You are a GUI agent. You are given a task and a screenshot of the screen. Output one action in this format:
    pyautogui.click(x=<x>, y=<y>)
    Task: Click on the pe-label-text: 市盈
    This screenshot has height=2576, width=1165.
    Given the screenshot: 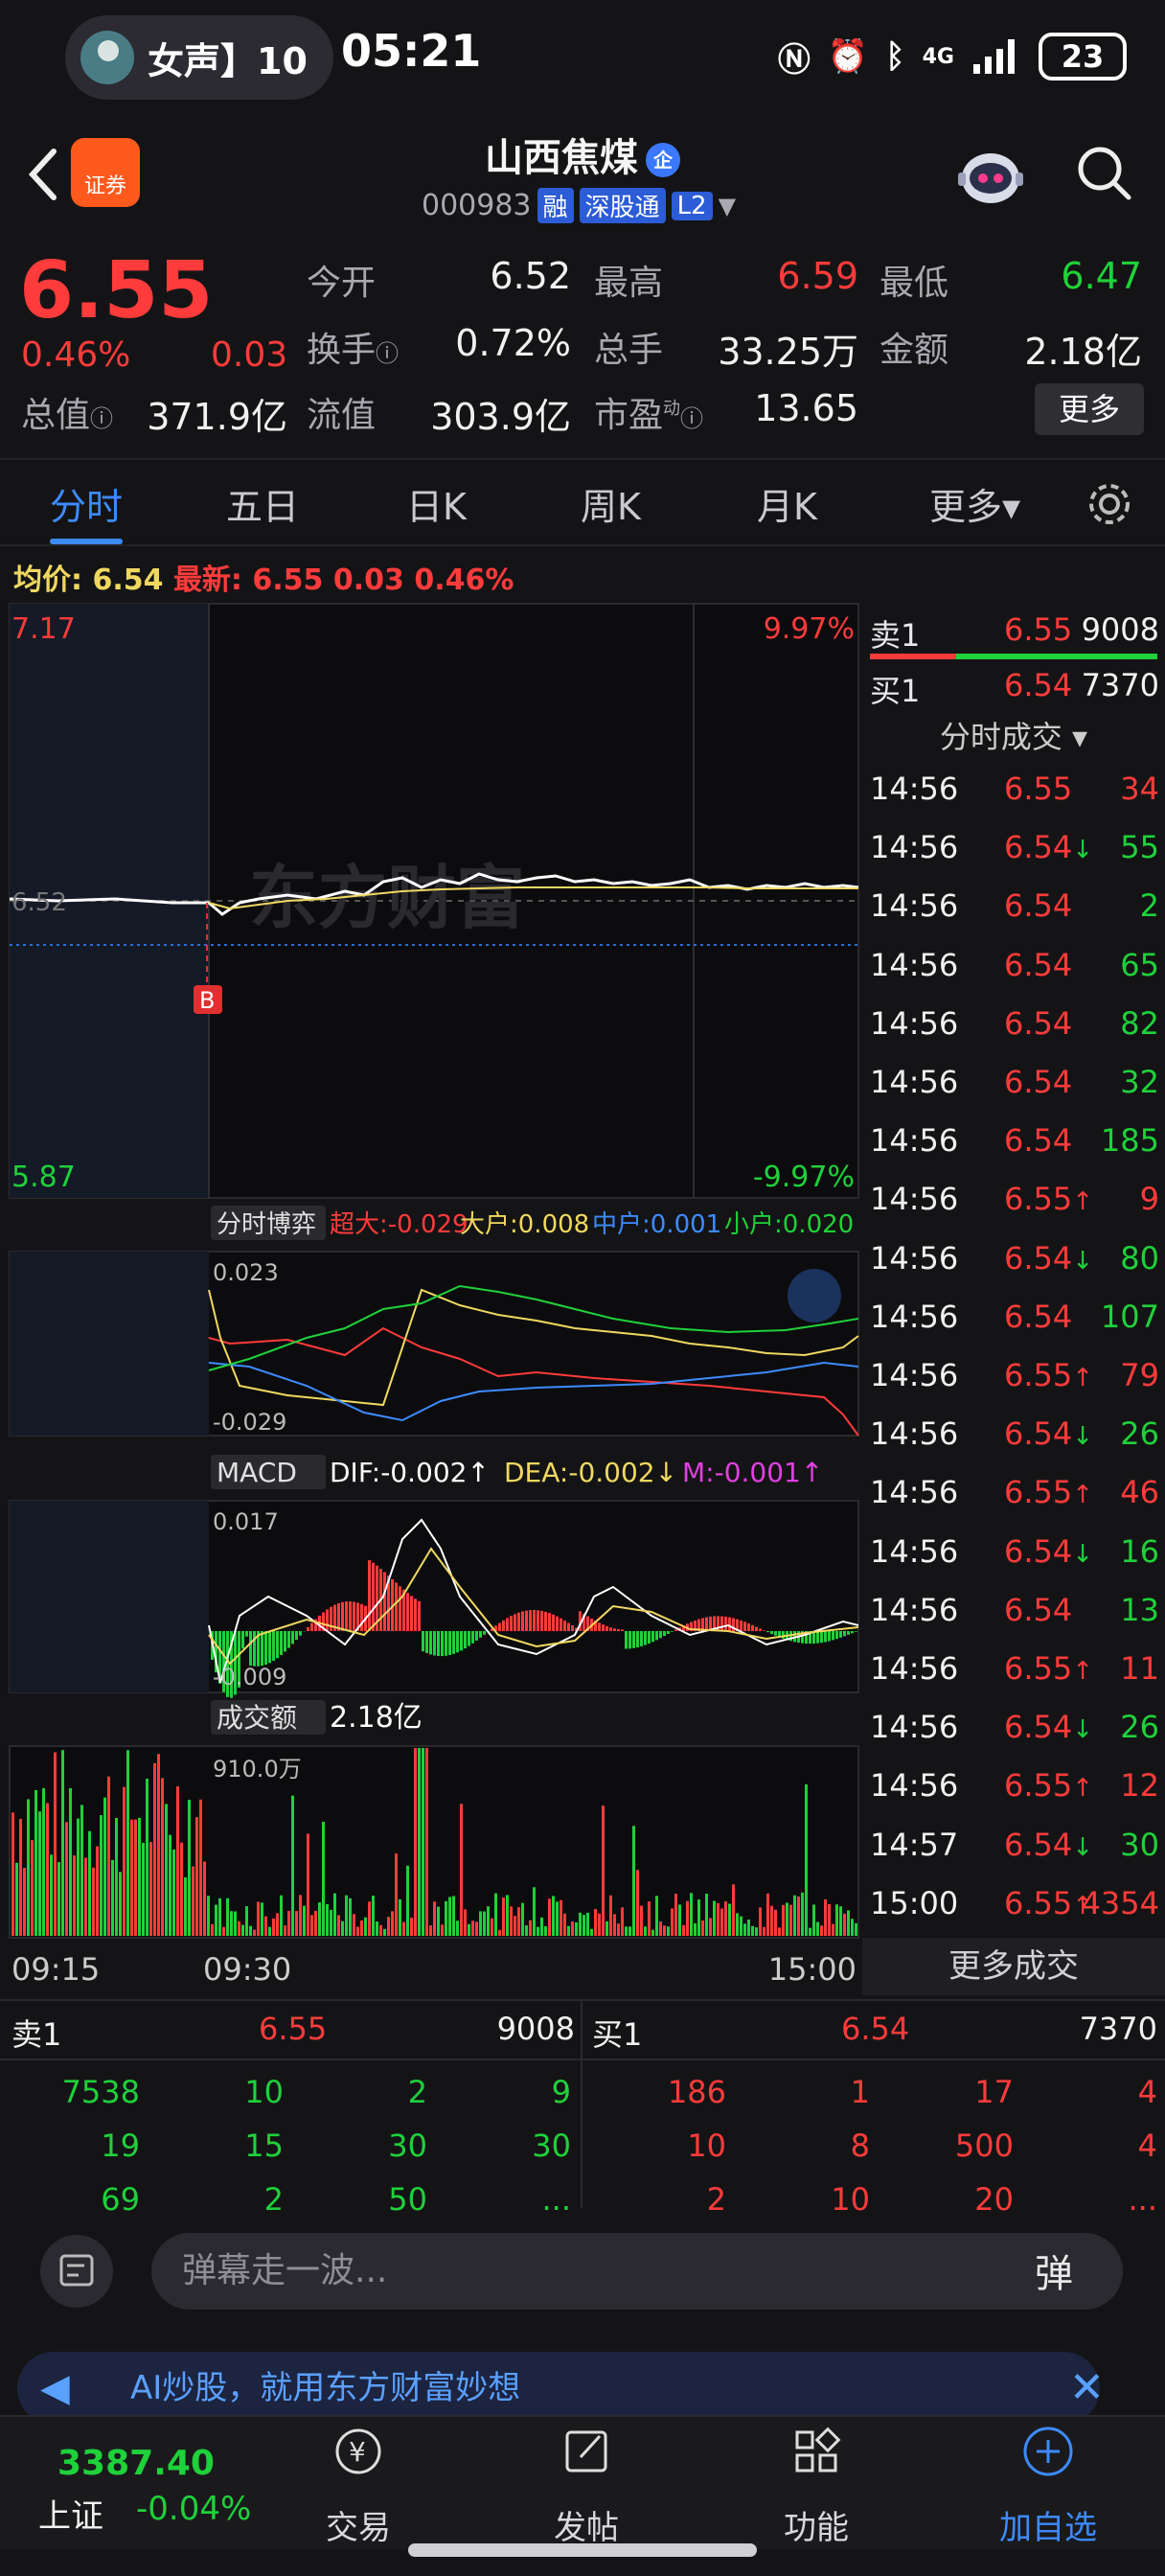 What is the action you would take?
    pyautogui.click(x=629, y=415)
    